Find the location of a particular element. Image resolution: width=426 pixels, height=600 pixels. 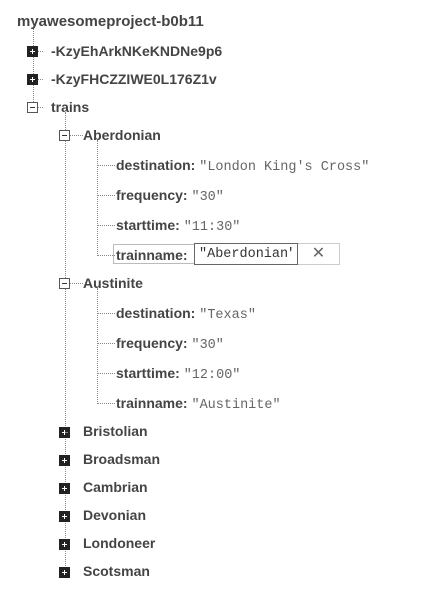

field-trainname: trainname: "Austinite" is located at coordinates (198, 404).